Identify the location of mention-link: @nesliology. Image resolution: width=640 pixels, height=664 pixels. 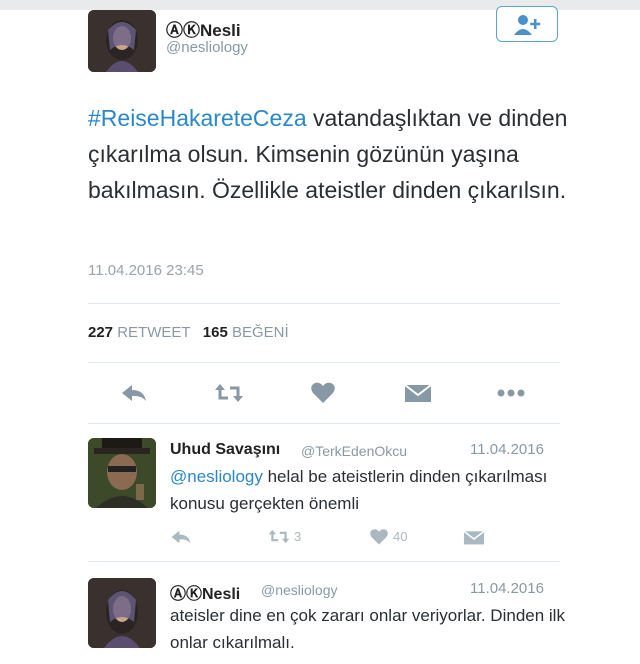
(216, 476).